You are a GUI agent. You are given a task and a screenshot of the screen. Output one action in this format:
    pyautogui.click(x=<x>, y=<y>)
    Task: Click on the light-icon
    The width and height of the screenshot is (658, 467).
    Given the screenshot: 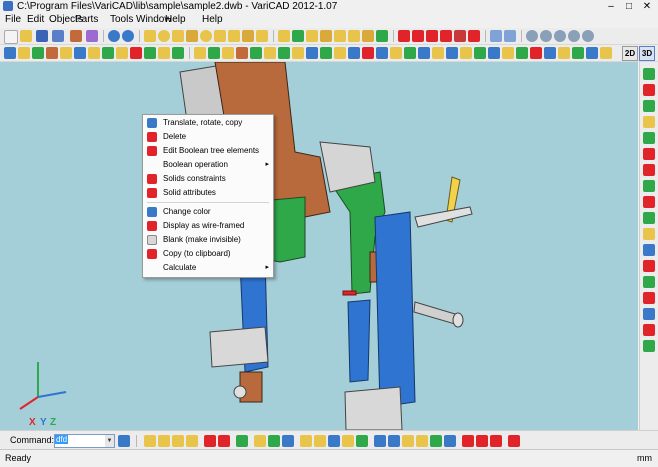 What is the action you would take?
    pyautogui.click(x=578, y=53)
    